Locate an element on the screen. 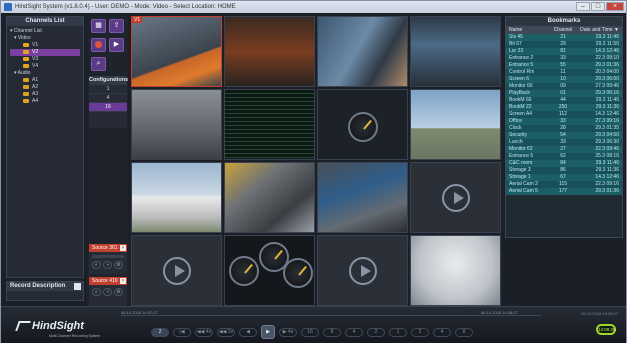 This screenshot has height=343, width=627. play-button: ▶ is located at coordinates (268, 332).